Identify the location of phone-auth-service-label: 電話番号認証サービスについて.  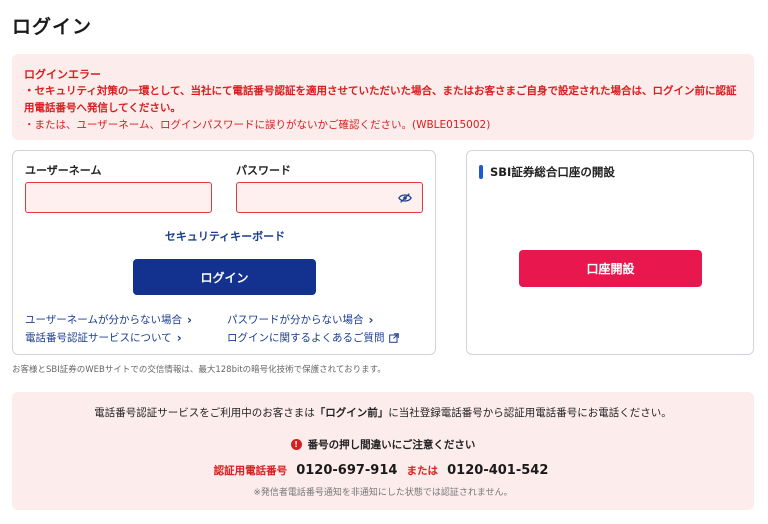
(98, 338).